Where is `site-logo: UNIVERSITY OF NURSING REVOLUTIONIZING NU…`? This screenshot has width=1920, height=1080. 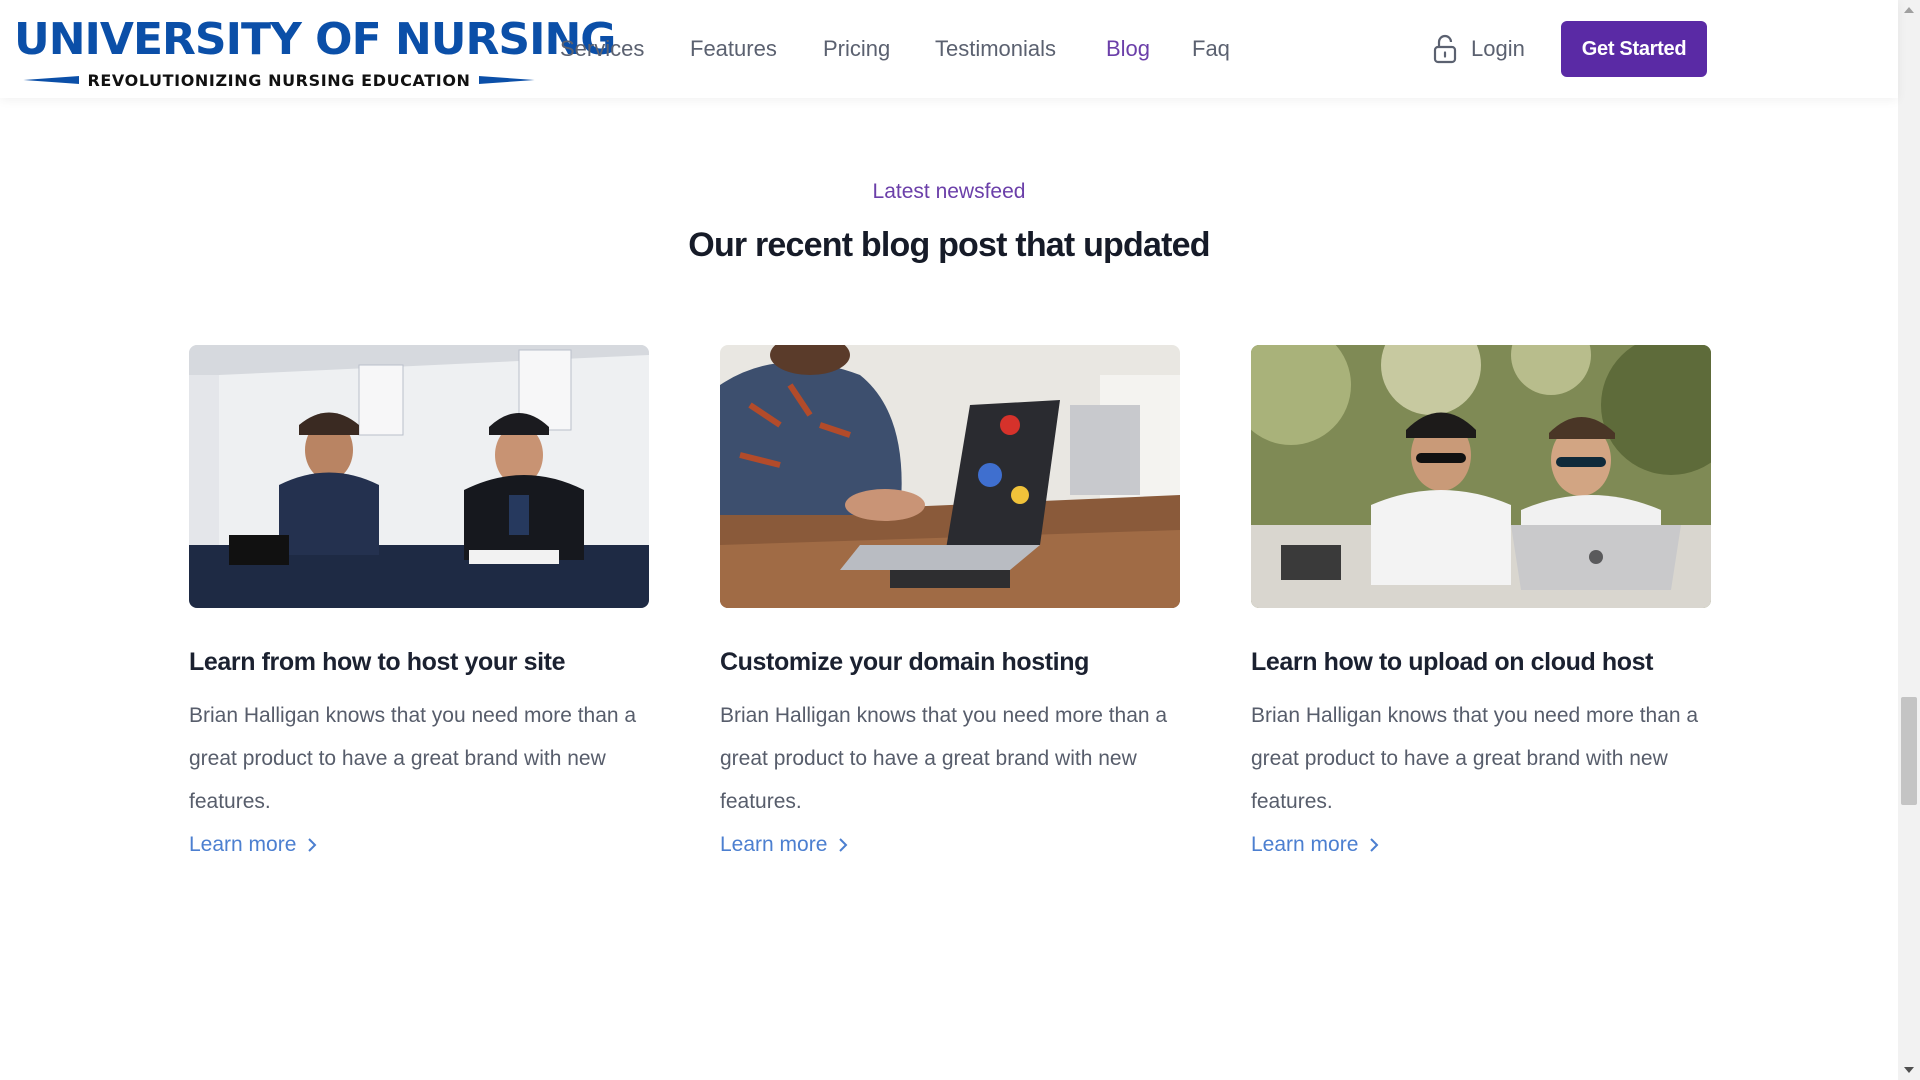
site-logo: UNIVERSITY OF NURSING REVOLUTIONIZING NU… is located at coordinates (315, 54).